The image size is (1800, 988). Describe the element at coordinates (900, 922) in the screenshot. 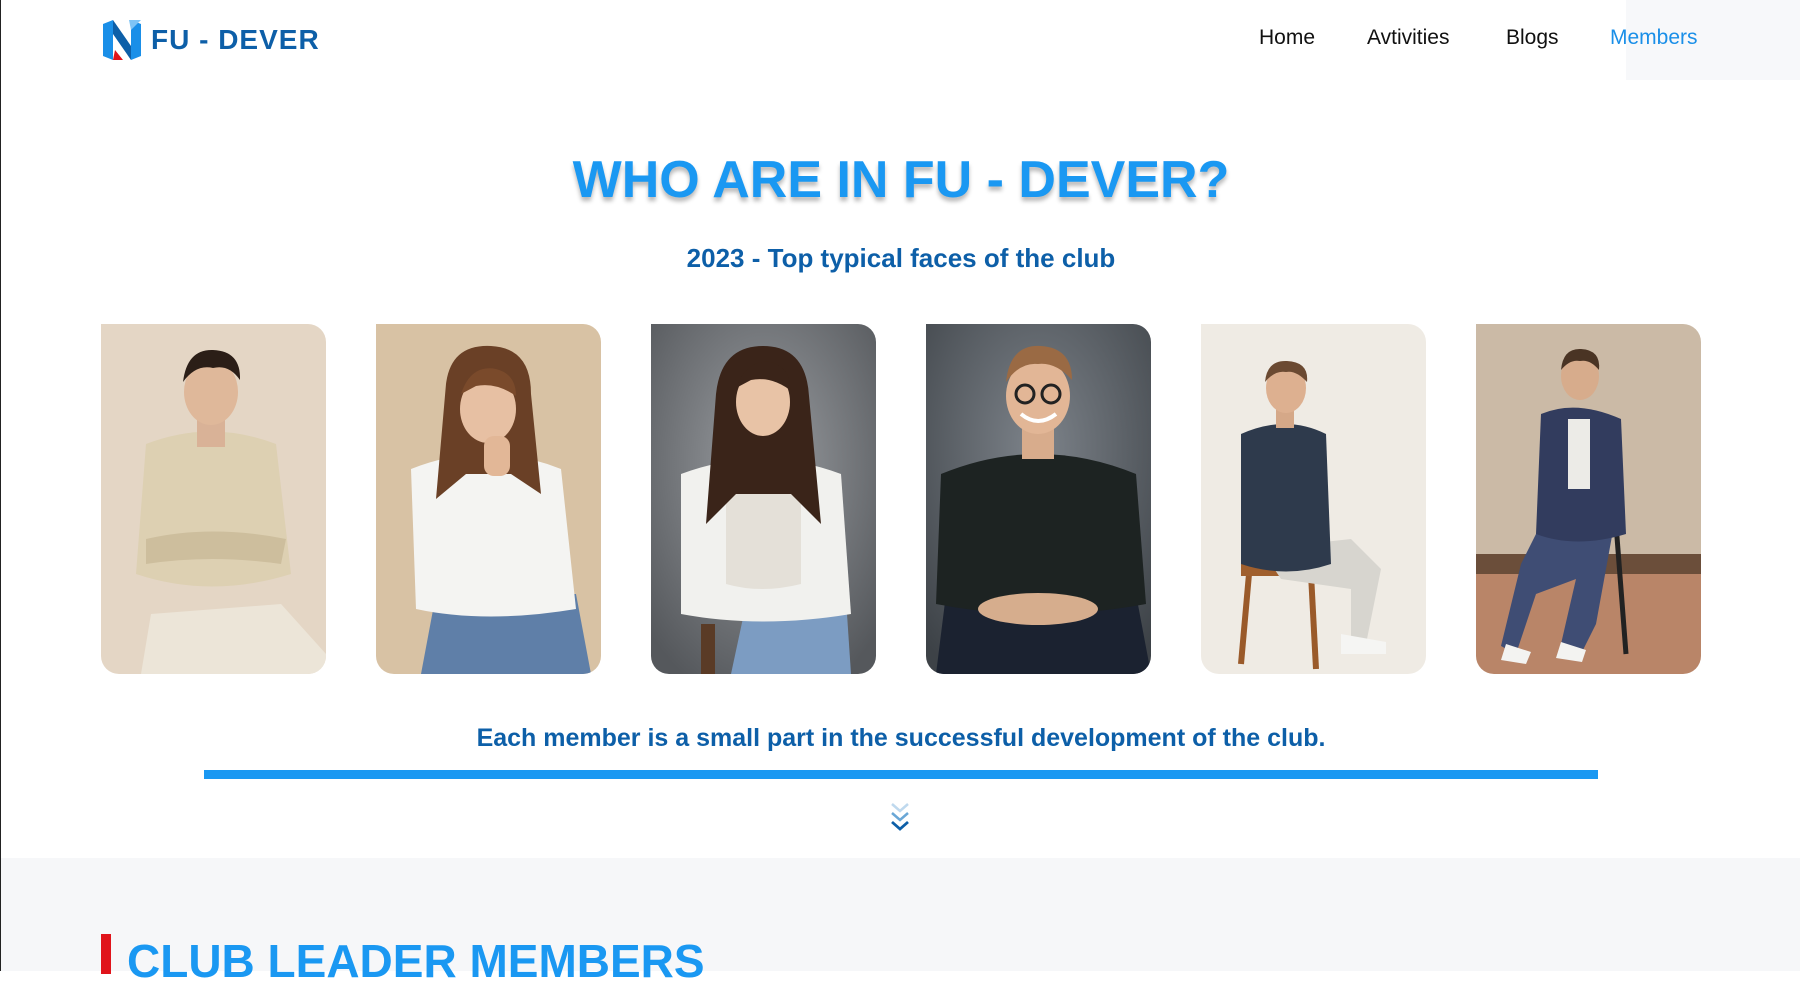

I see `club-leaders-section: CLUB LEADER MEMBERS` at that location.